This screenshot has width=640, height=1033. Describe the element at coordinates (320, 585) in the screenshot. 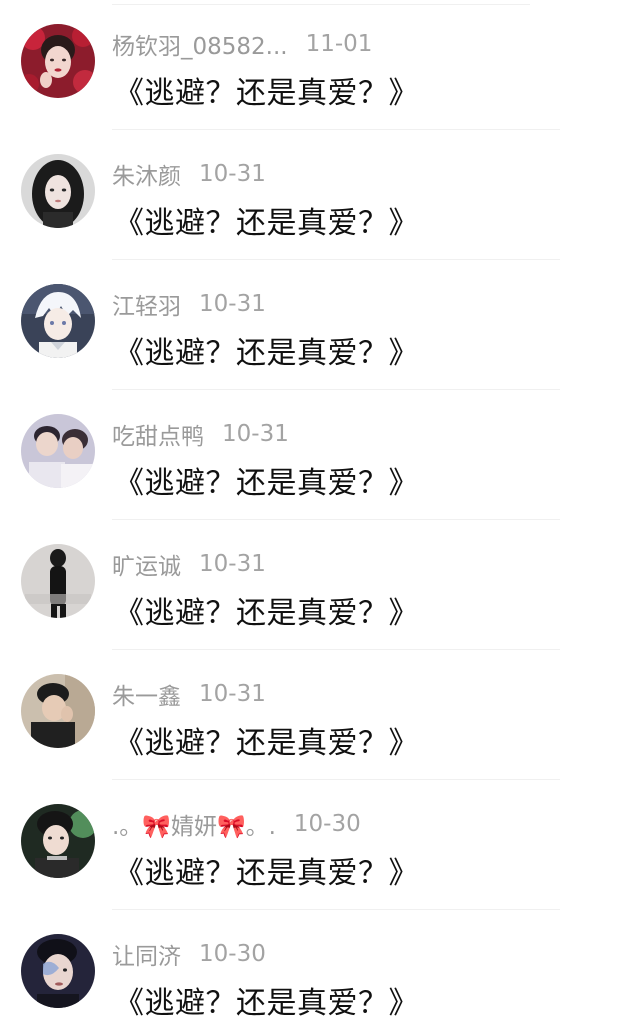

I see `comment-item: 旷运诚 10-31 《逃避？还是真爱？》` at that location.